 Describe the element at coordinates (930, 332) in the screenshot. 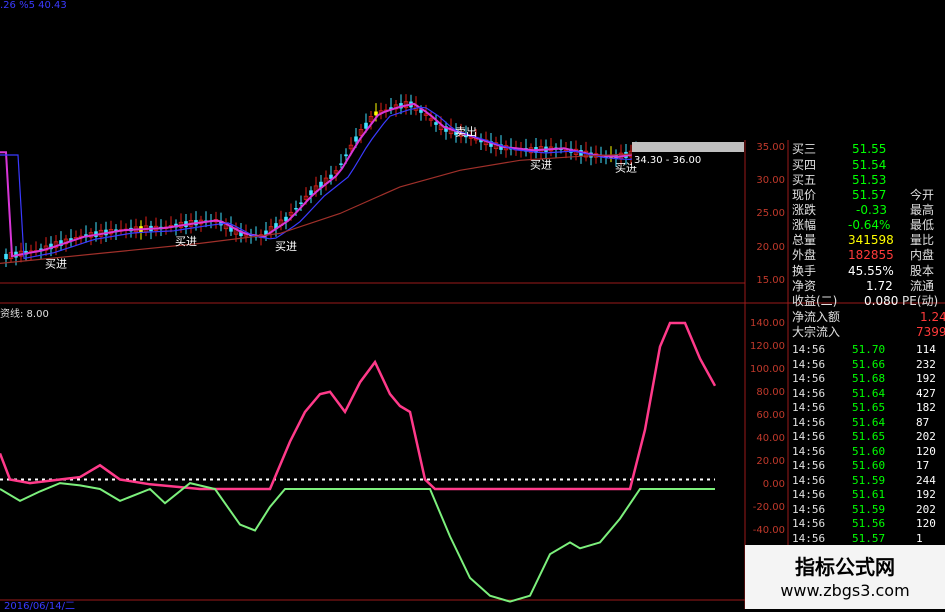

I see `flow-value: 7399` at that location.